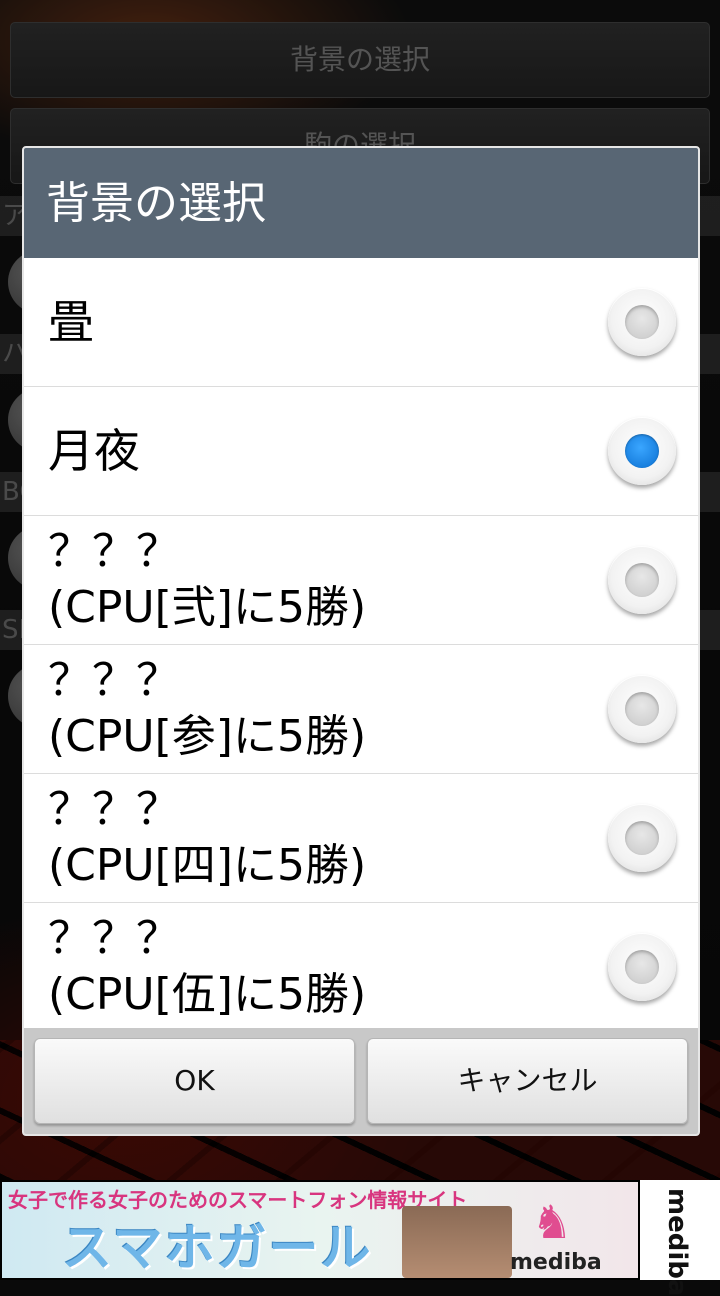 This screenshot has width=720, height=1296. I want to click on option-label: ？？？ (CPU[四]に5勝), so click(207, 837).